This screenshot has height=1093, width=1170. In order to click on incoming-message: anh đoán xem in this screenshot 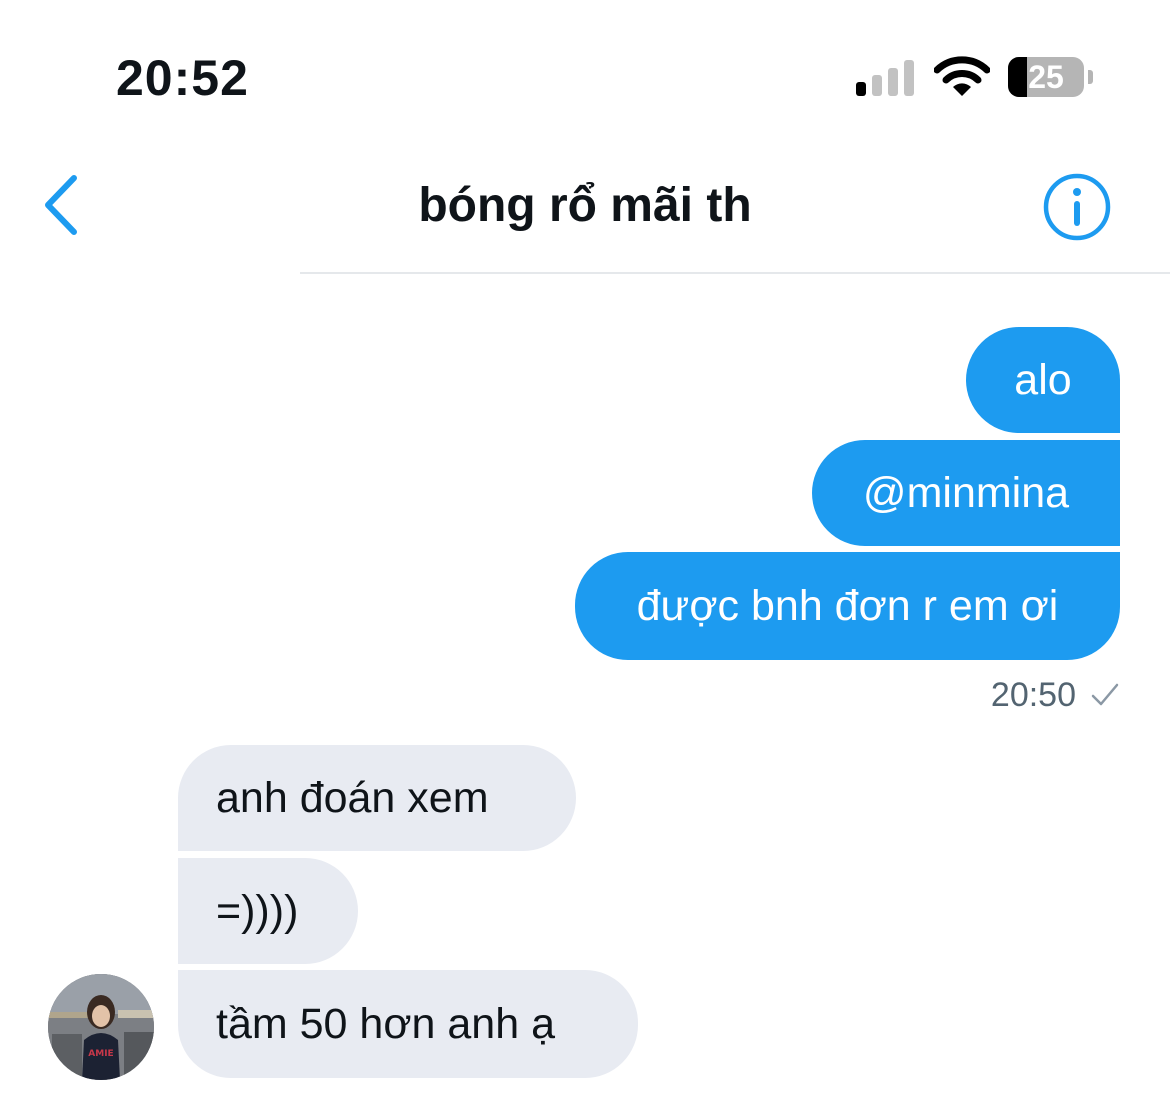, I will do `click(377, 798)`.